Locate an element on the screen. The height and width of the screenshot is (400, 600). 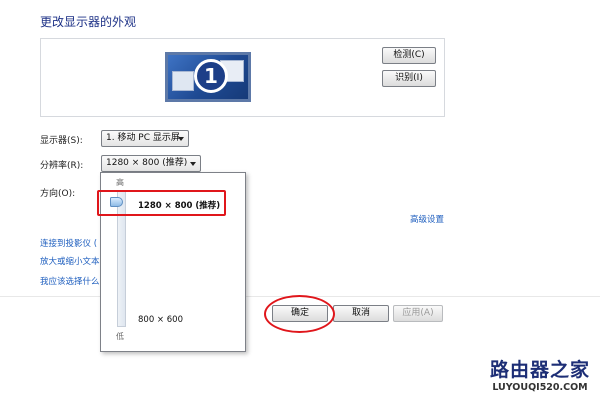
watermark-title: 路由器之家 is located at coordinates (539, 370).